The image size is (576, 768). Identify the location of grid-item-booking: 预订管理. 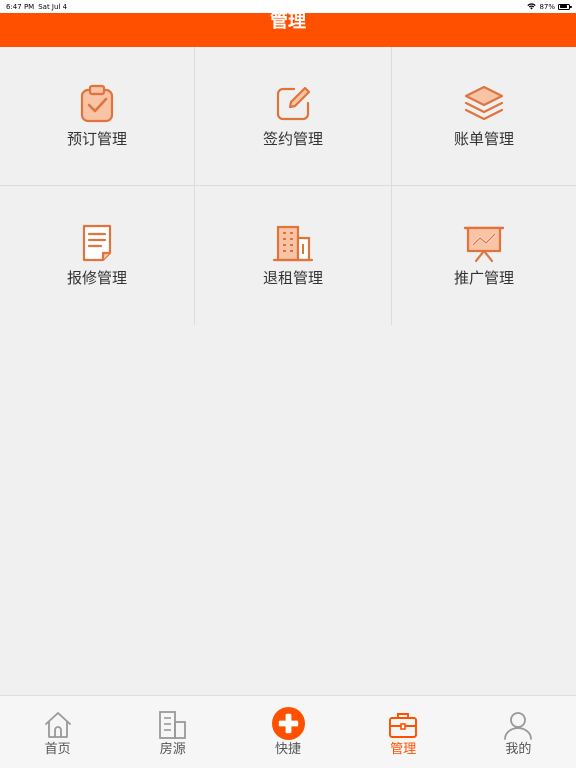
(97, 116).